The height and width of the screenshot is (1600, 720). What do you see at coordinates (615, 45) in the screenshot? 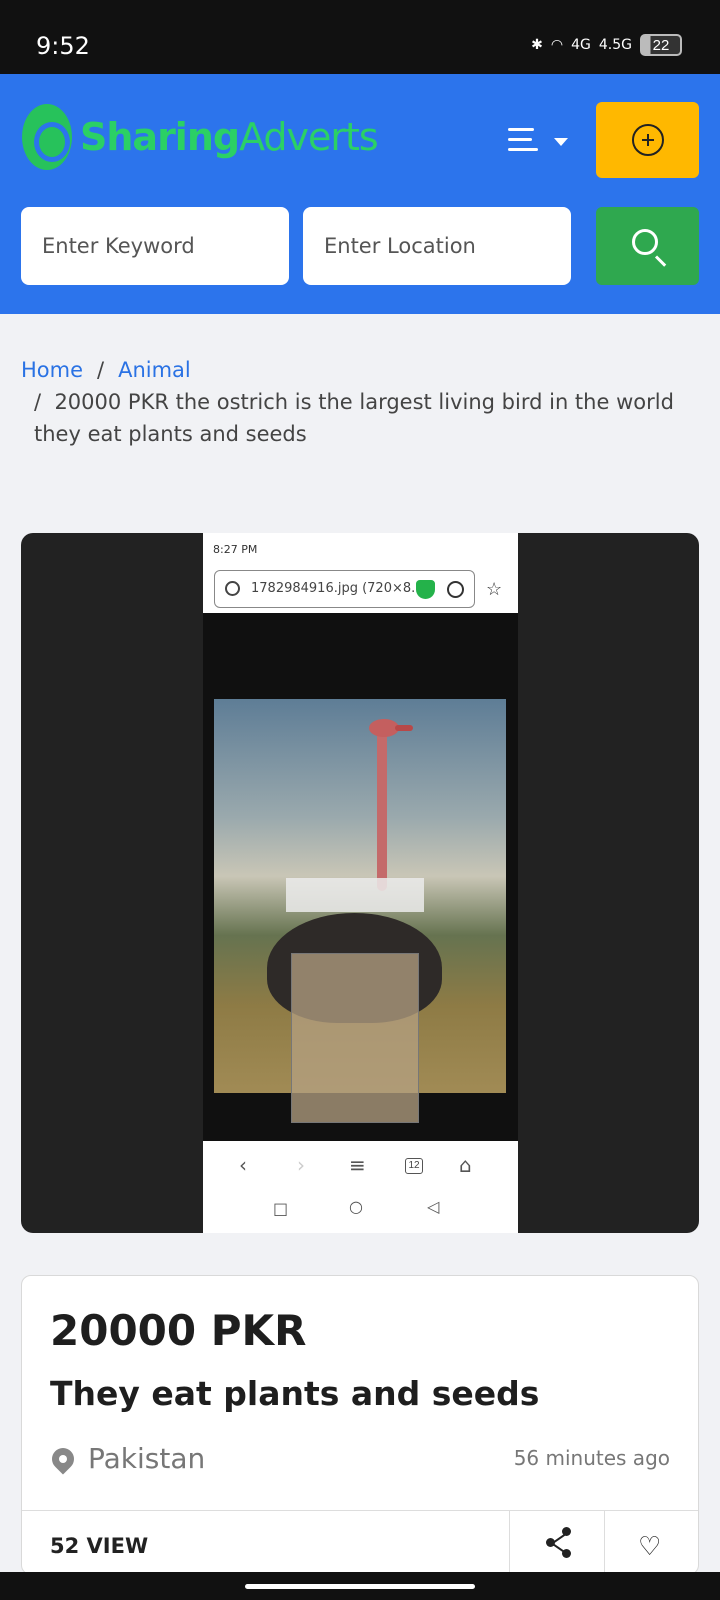
I see `network-45g-label: 4.5G` at bounding box center [615, 45].